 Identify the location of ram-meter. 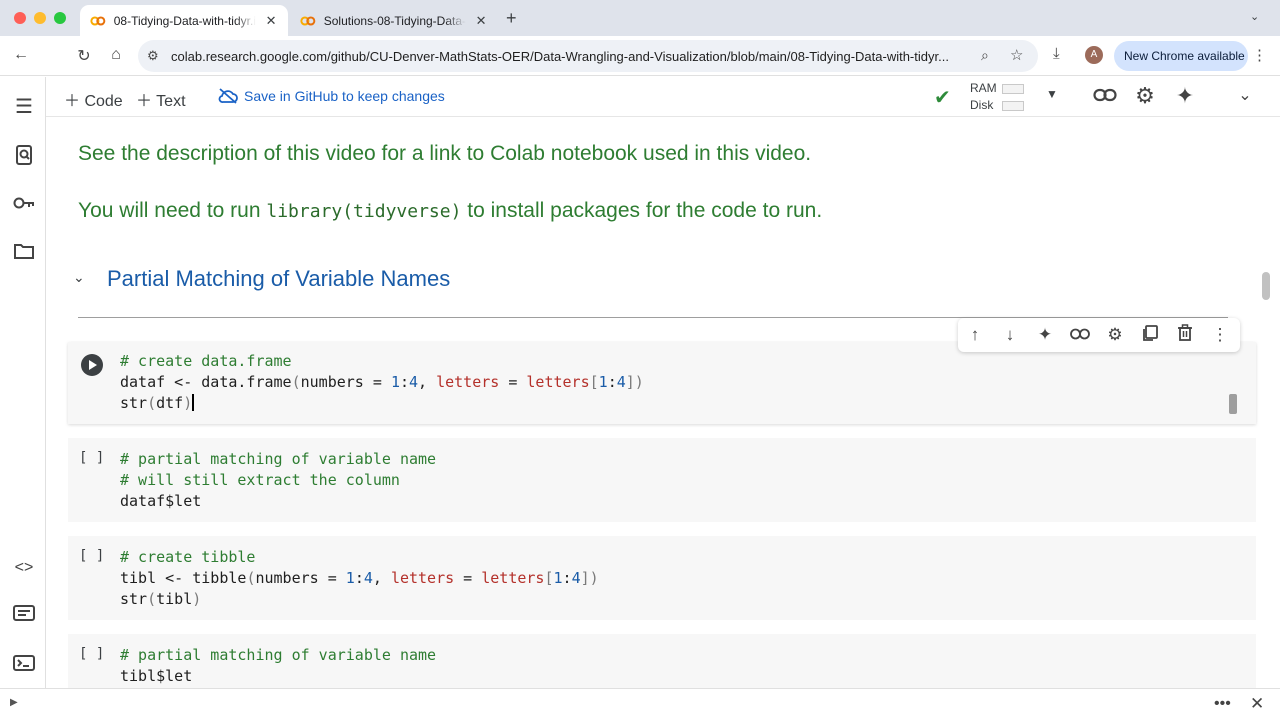
(1013, 89).